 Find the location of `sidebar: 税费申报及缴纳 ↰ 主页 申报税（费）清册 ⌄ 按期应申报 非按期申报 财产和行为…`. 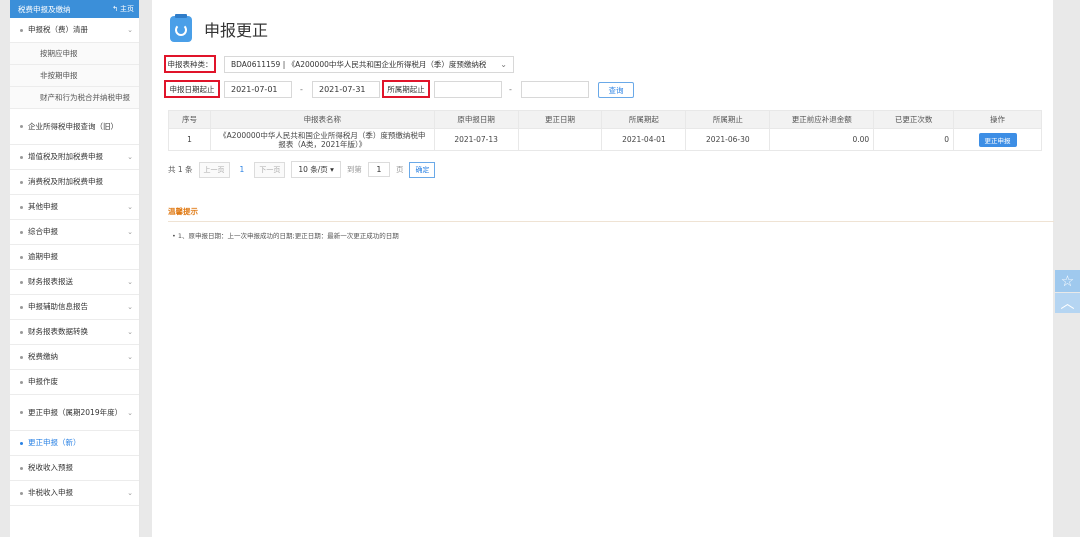

sidebar: 税费申报及缴纳 ↰ 主页 申报税（费）清册 ⌄ 按期应申报 非按期申报 财产和行为… is located at coordinates (75, 268).